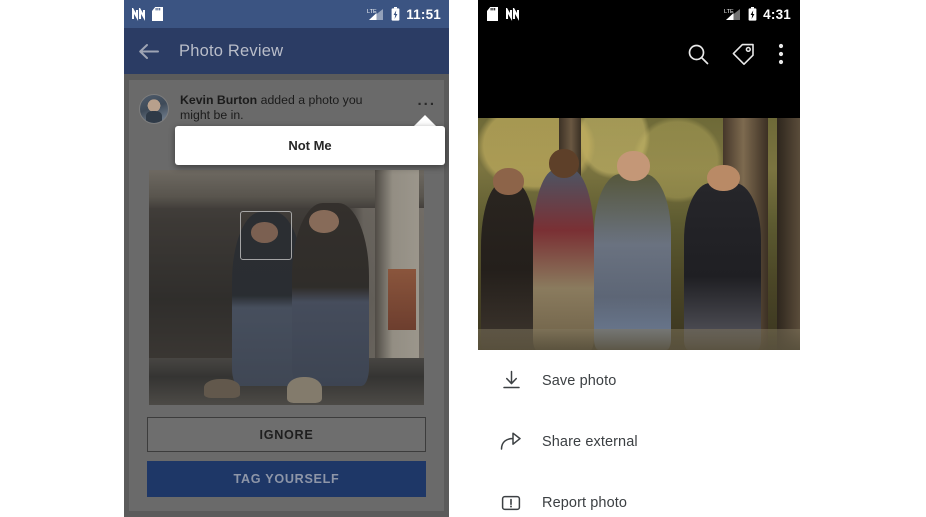 The image size is (926, 517). I want to click on not-me-label: Not Me, so click(310, 145).